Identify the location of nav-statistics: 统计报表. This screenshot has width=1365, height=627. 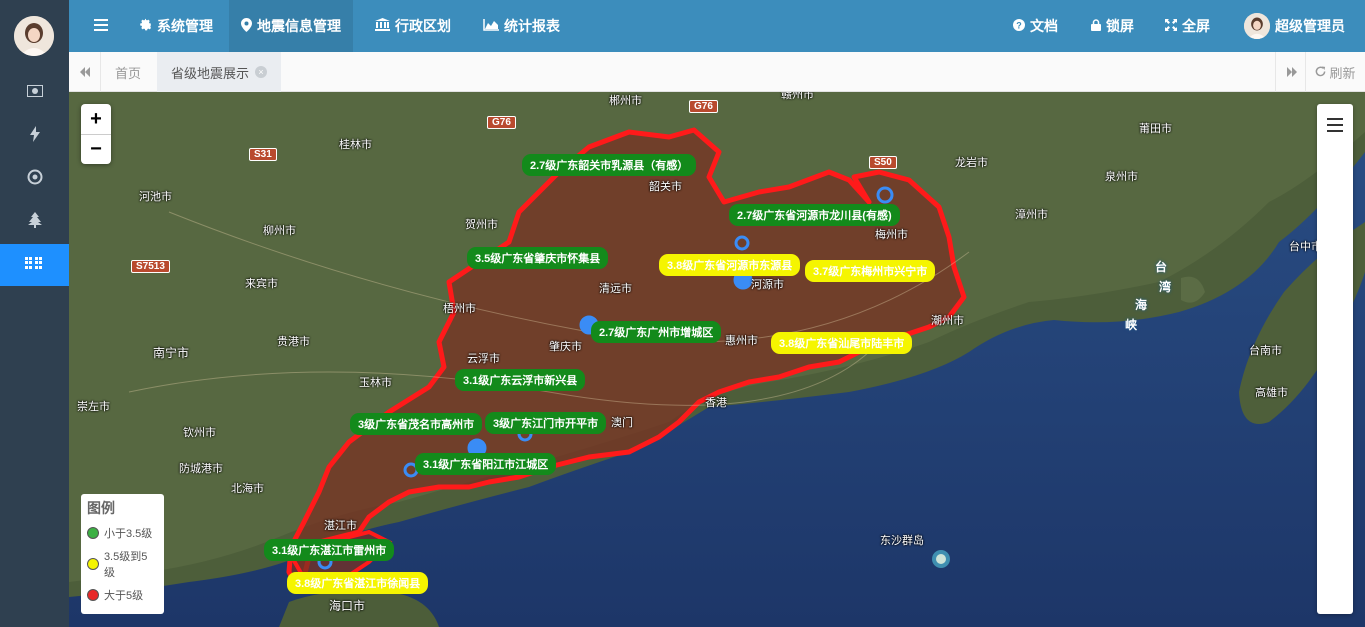
(521, 26).